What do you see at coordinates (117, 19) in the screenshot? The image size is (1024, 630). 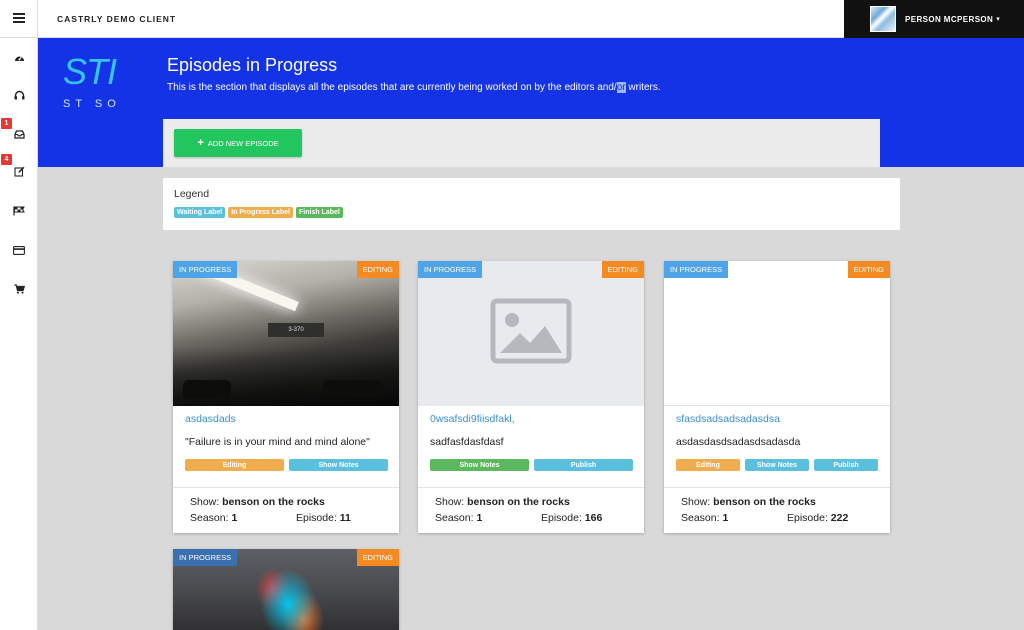 I see `app-title: CASTRLY DEMO CLIENT` at bounding box center [117, 19].